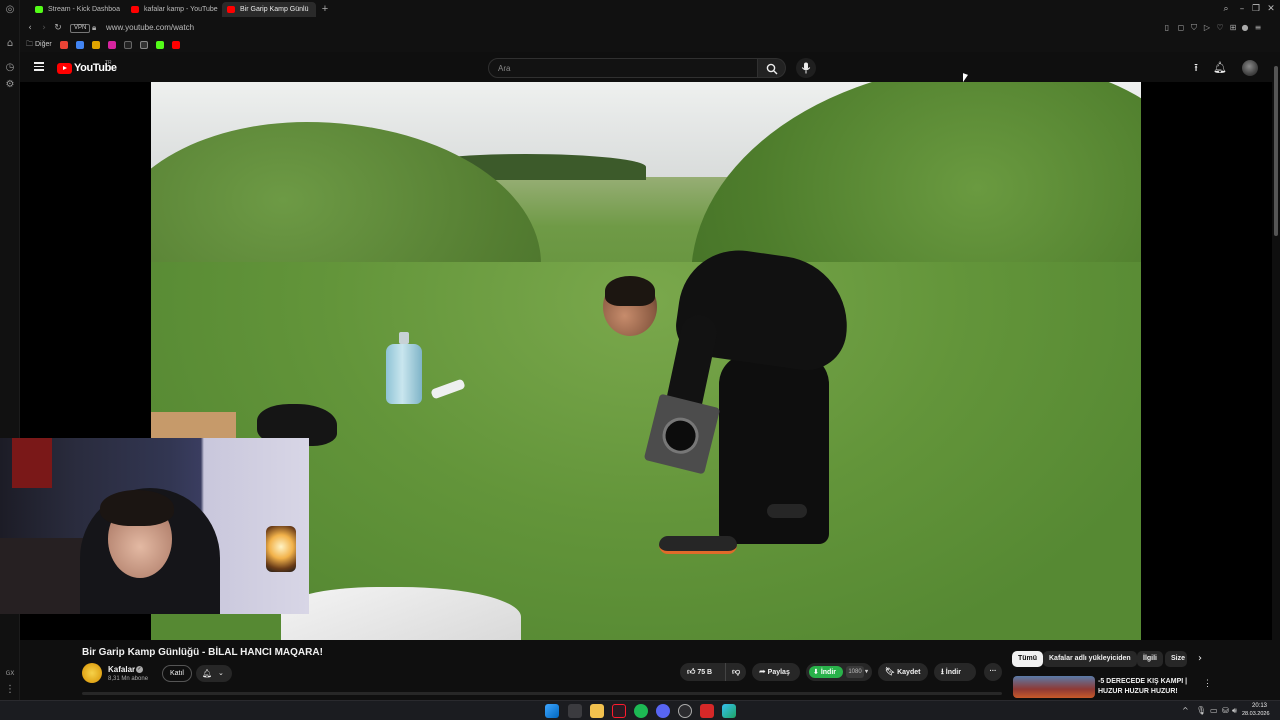 The width and height of the screenshot is (1280, 720). I want to click on extensions-icon: ⊞, so click(1233, 28).